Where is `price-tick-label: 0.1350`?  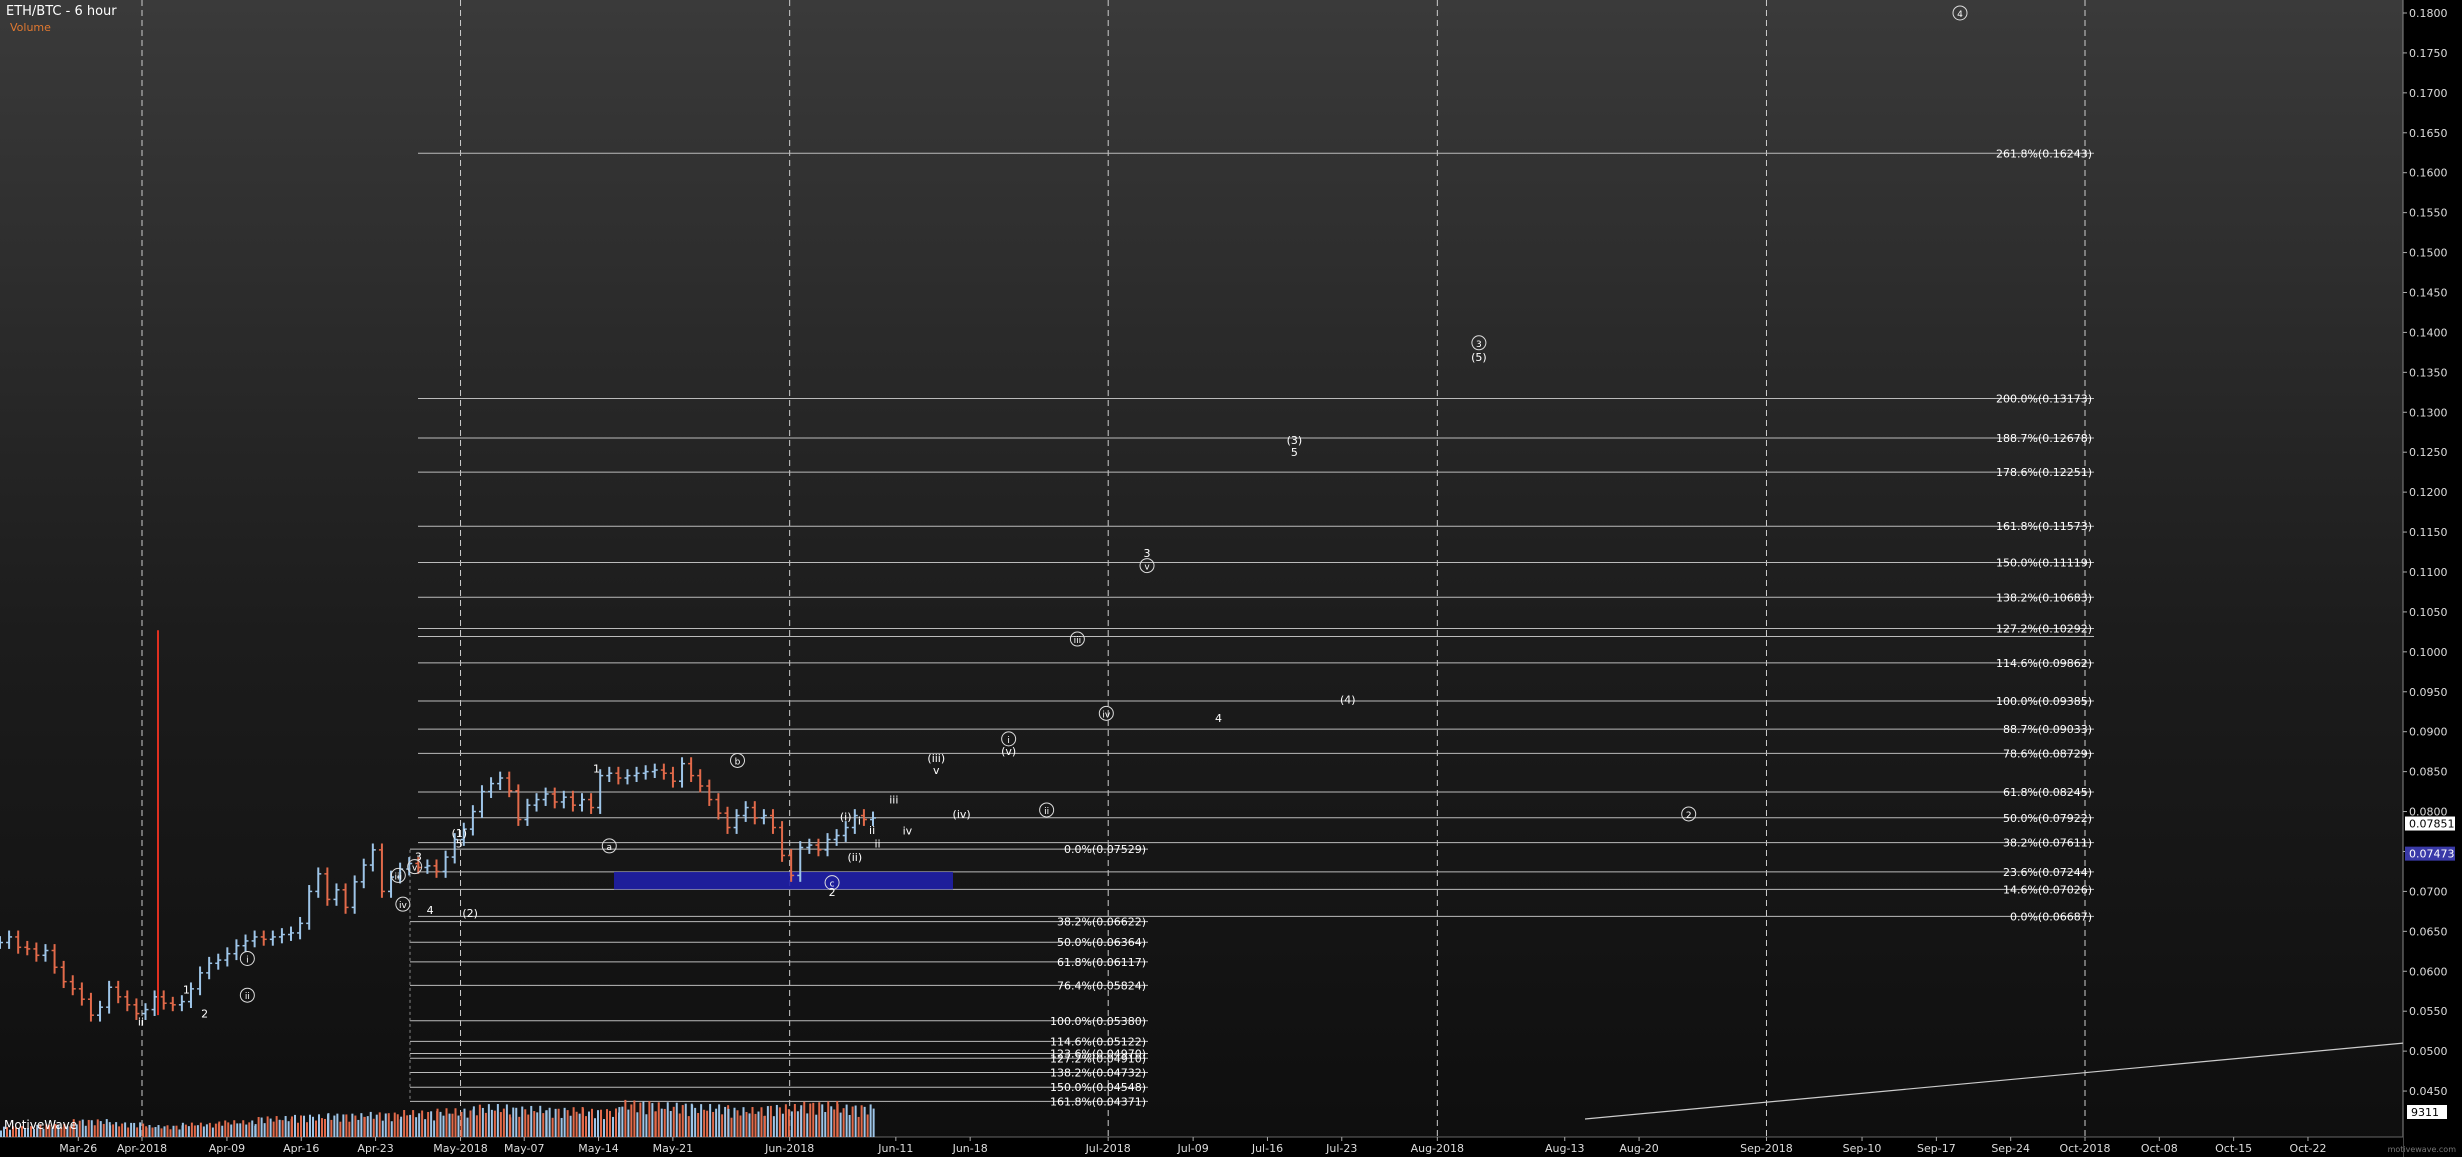 price-tick-label: 0.1350 is located at coordinates (2428, 372).